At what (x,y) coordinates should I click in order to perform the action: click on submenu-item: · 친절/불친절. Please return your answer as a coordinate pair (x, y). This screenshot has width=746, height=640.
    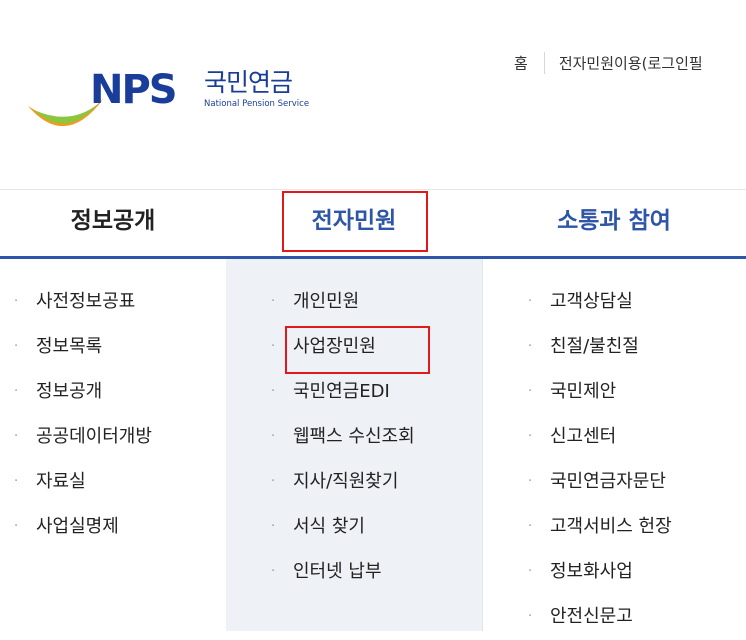
    Looking at the image, I should click on (600, 346).